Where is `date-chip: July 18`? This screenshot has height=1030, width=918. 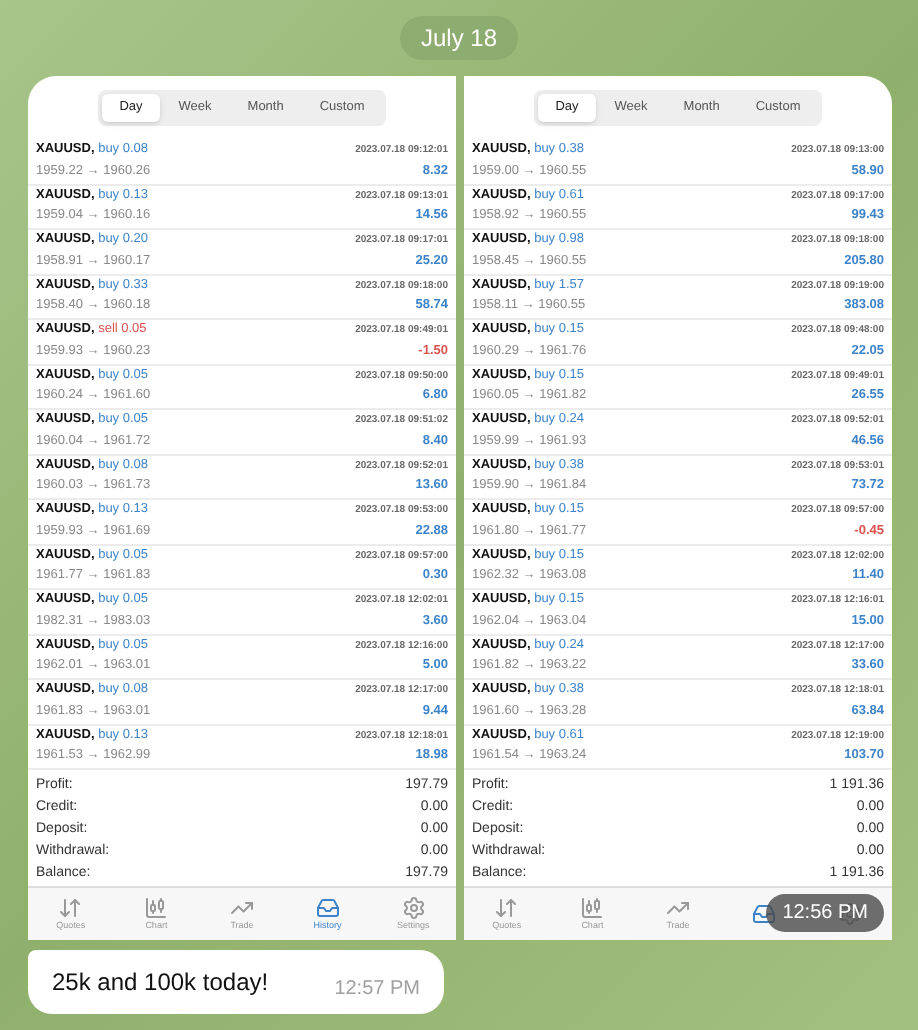
date-chip: July 18 is located at coordinates (459, 38).